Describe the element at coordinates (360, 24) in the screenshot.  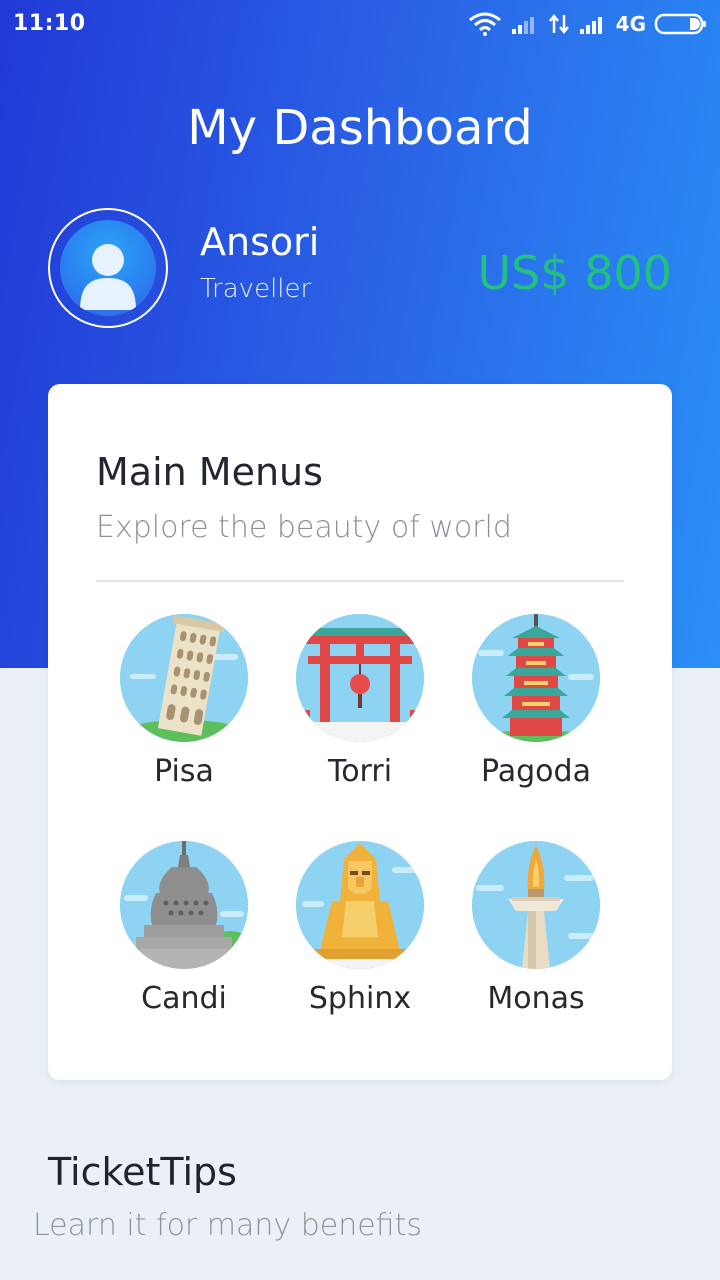
I see `status-bar: 11:10 4G` at that location.